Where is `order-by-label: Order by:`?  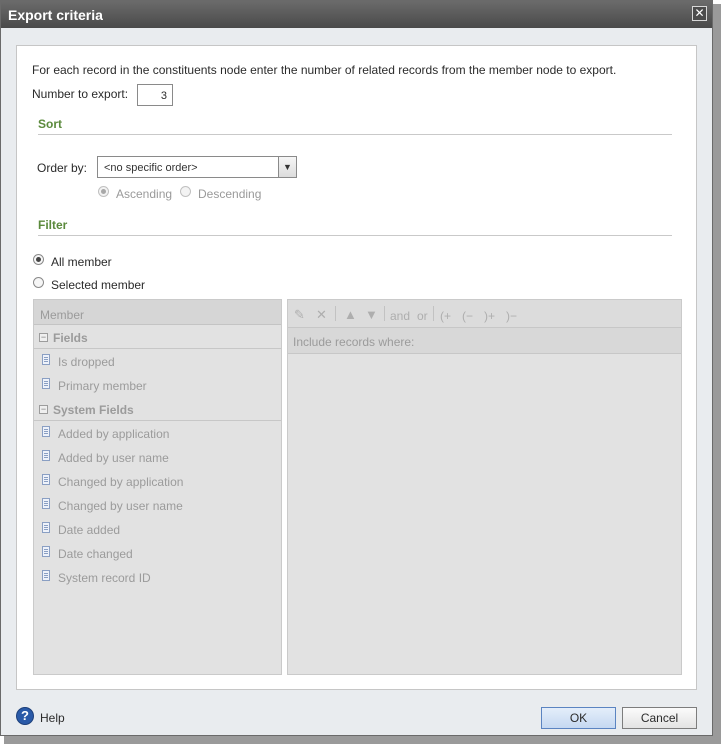 order-by-label: Order by: is located at coordinates (62, 168).